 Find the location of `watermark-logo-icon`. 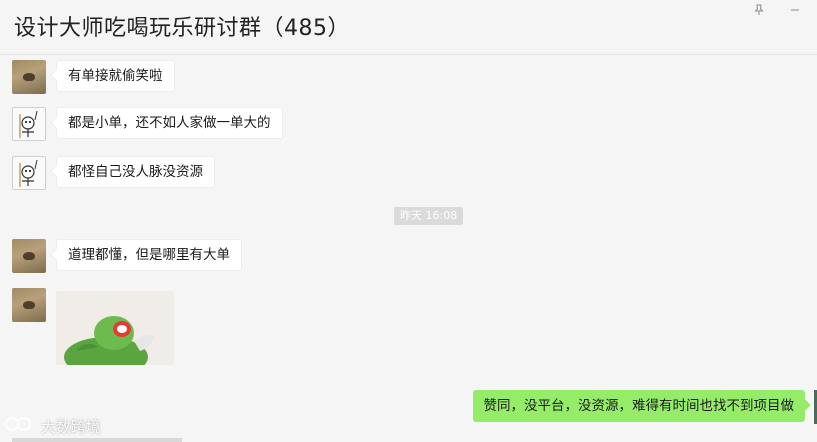

watermark-logo-icon is located at coordinates (19, 427).